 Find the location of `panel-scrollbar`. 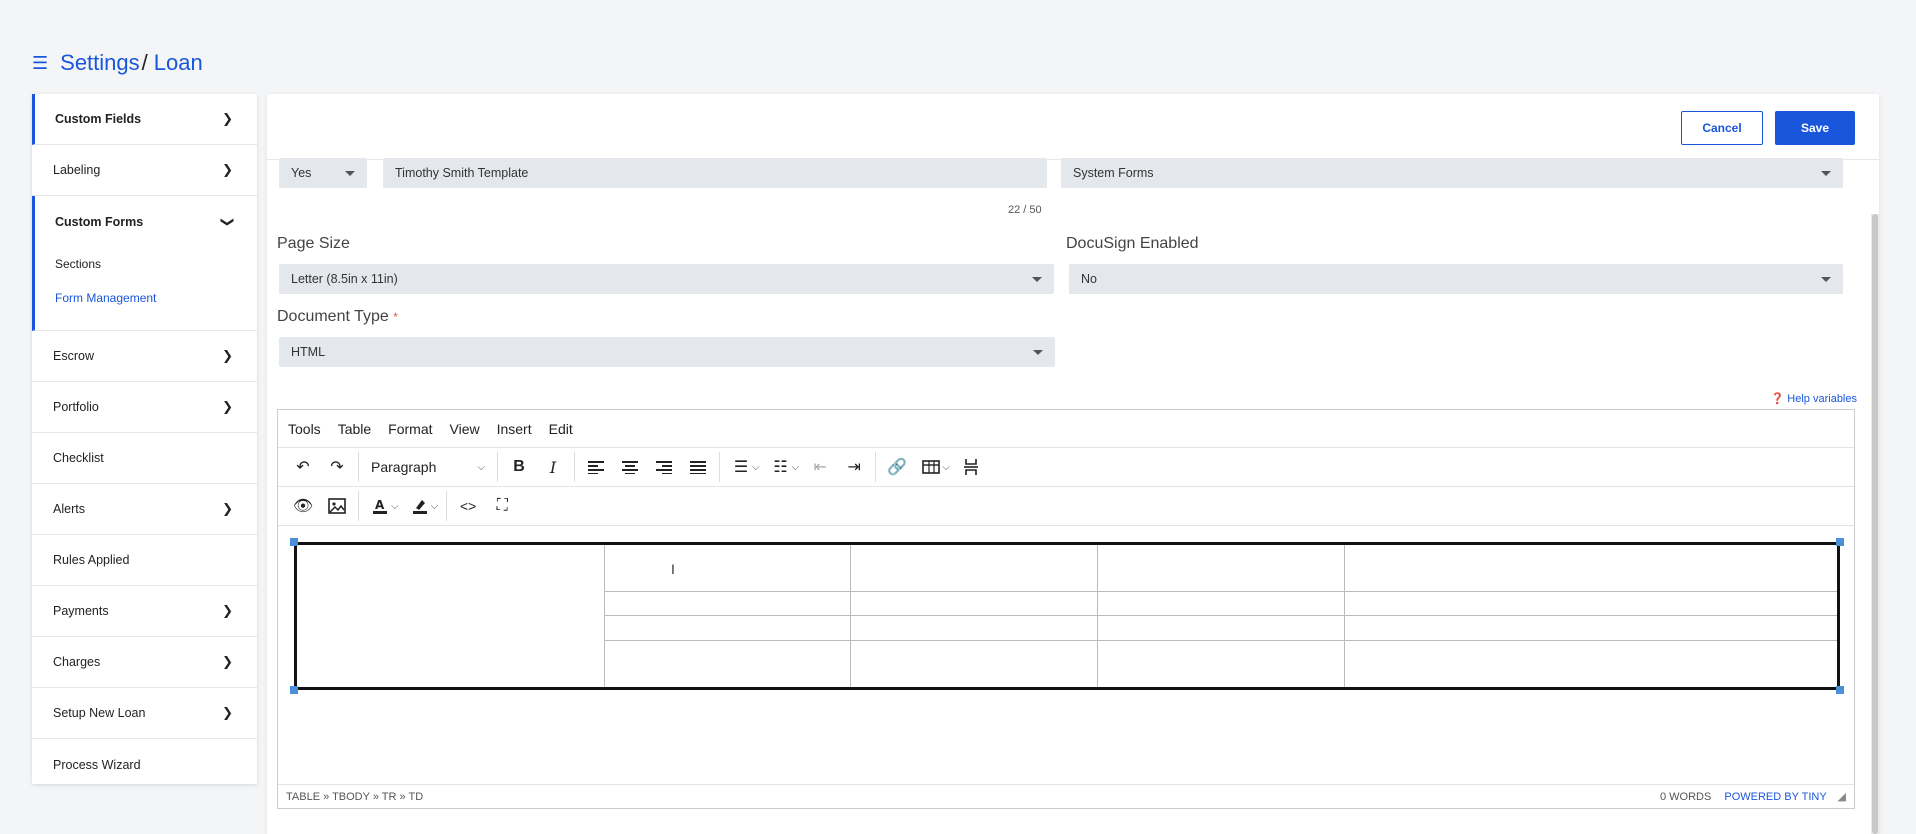

panel-scrollbar is located at coordinates (1875, 524).